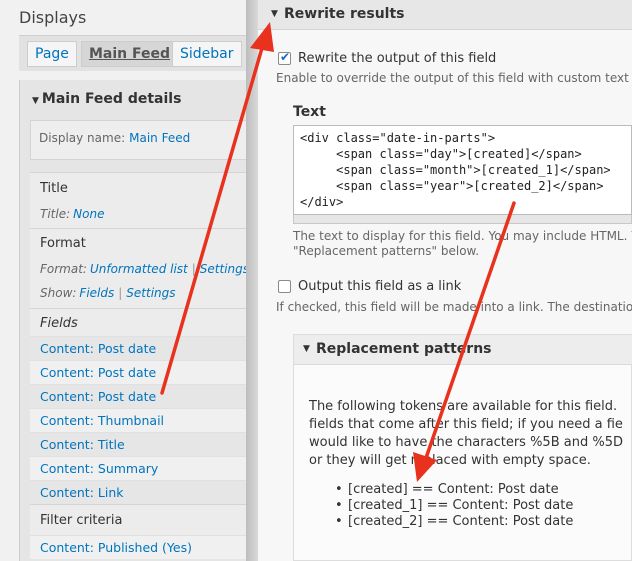 Image resolution: width=632 pixels, height=561 pixels. I want to click on code-line: <span class="month">[created_1]</span>, so click(455, 170).